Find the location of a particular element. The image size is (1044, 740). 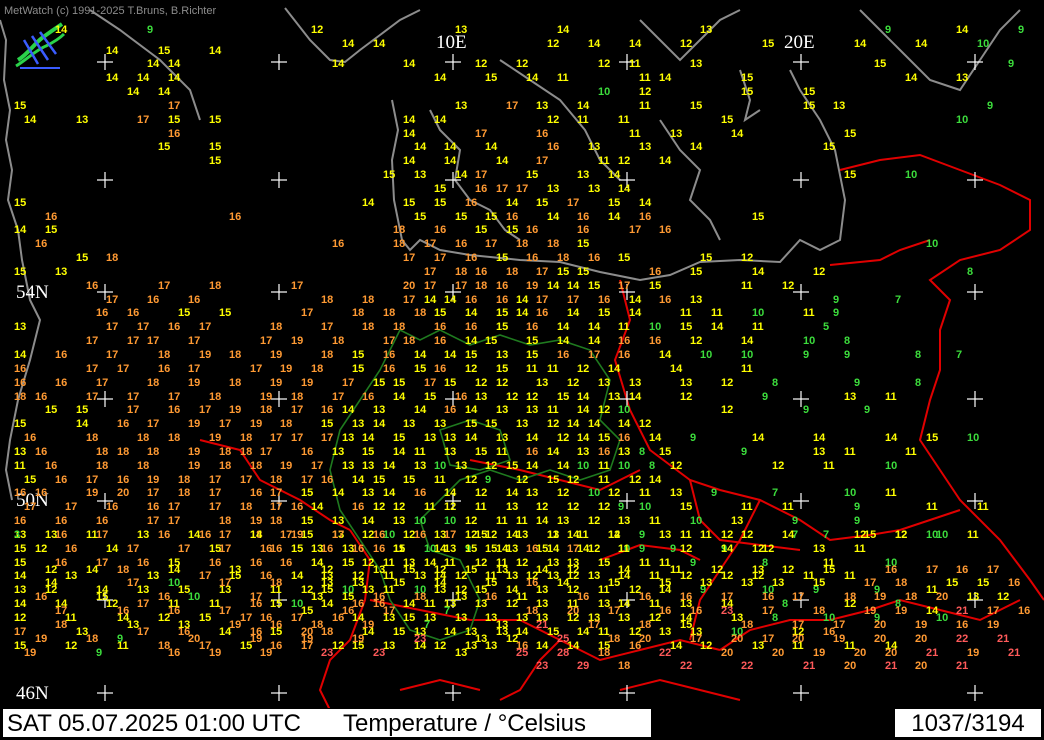

station-temp: 22 is located at coordinates (962, 639).